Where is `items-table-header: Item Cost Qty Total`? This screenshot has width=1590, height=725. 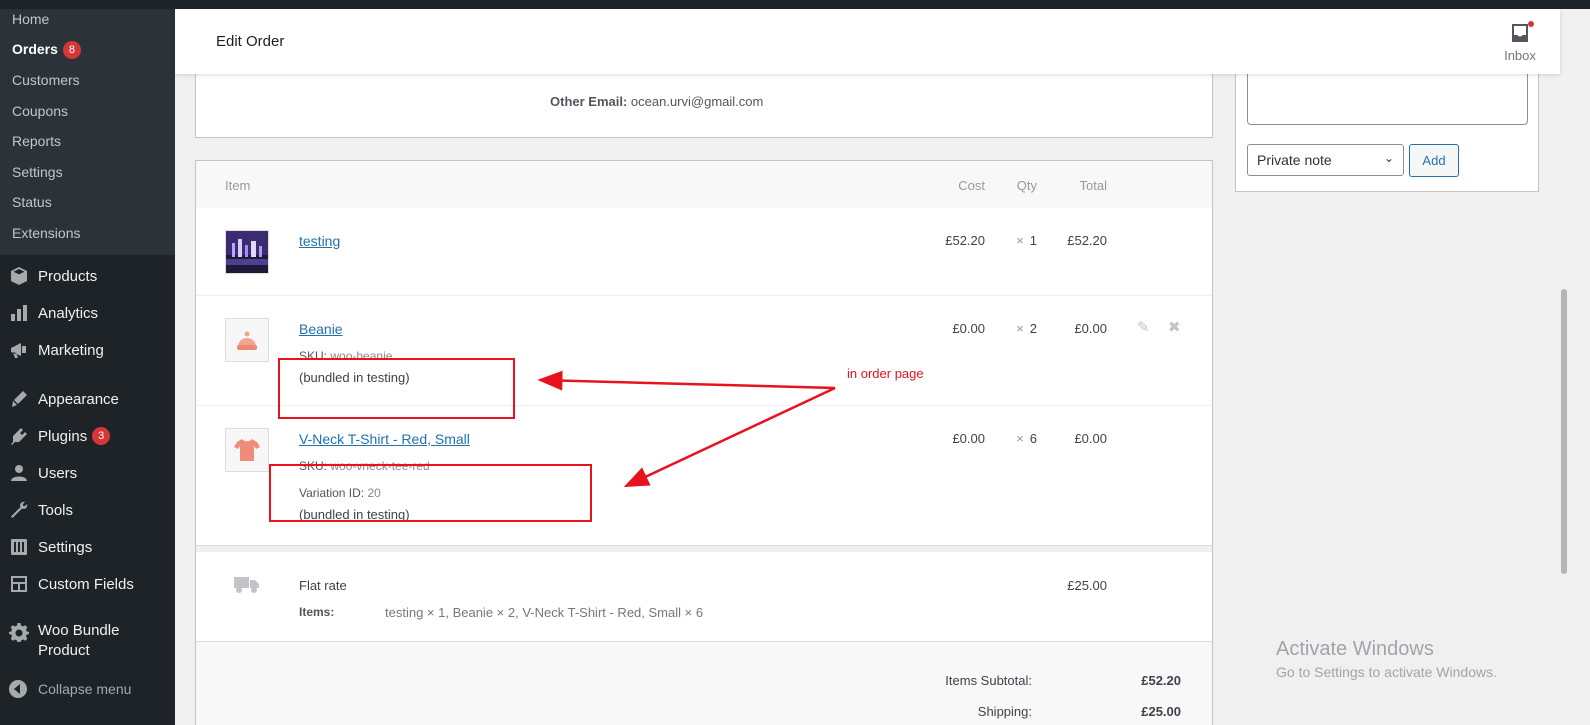 items-table-header: Item Cost Qty Total is located at coordinates (704, 184).